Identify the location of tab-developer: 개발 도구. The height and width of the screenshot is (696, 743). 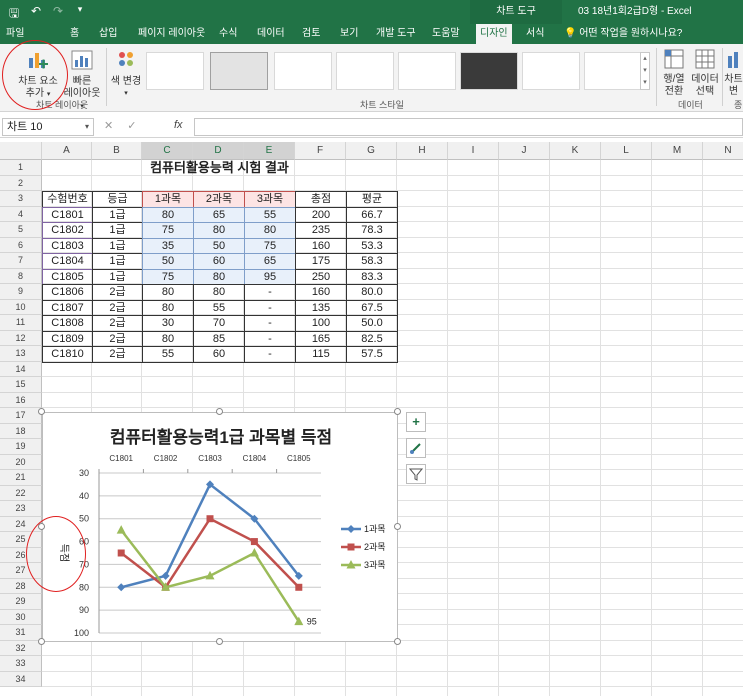
(396, 34).